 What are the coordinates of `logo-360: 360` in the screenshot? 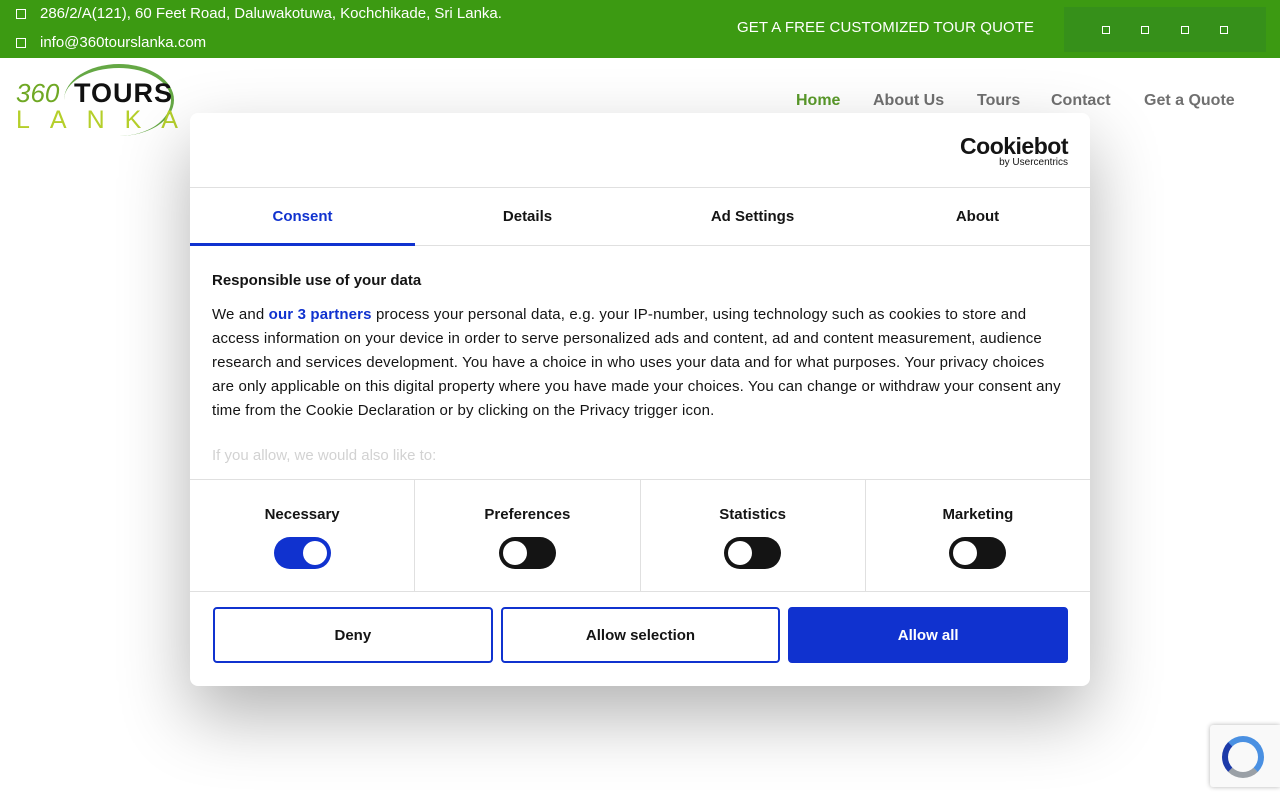 It's located at (38, 93).